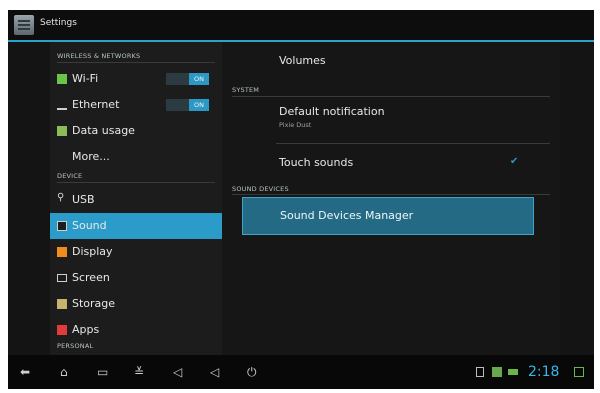 The image size is (600, 393). I want to click on back-icon: ⬅, so click(25, 372).